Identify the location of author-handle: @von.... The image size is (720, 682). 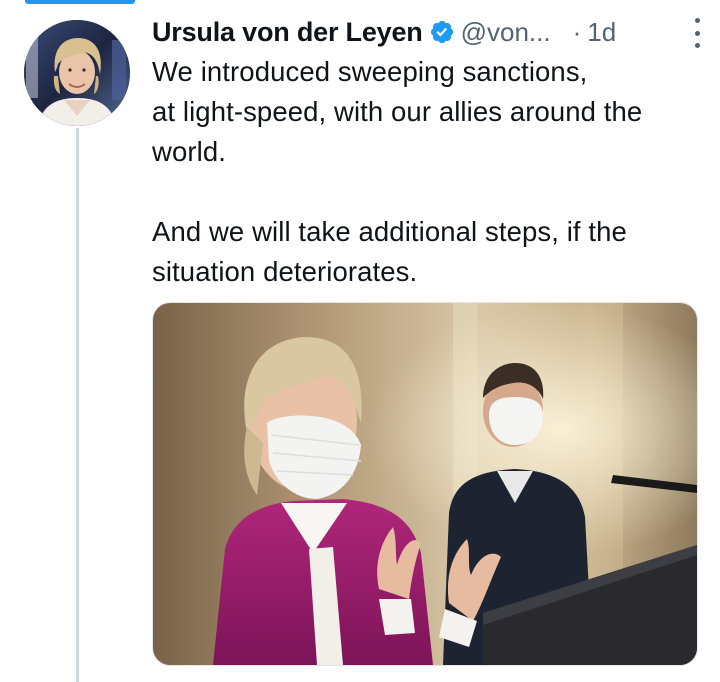
(506, 32).